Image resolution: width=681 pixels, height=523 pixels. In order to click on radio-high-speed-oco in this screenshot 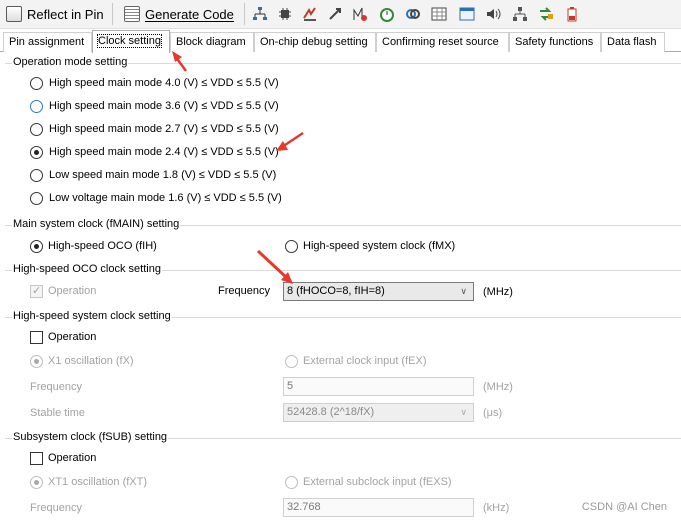, I will do `click(36, 246)`.